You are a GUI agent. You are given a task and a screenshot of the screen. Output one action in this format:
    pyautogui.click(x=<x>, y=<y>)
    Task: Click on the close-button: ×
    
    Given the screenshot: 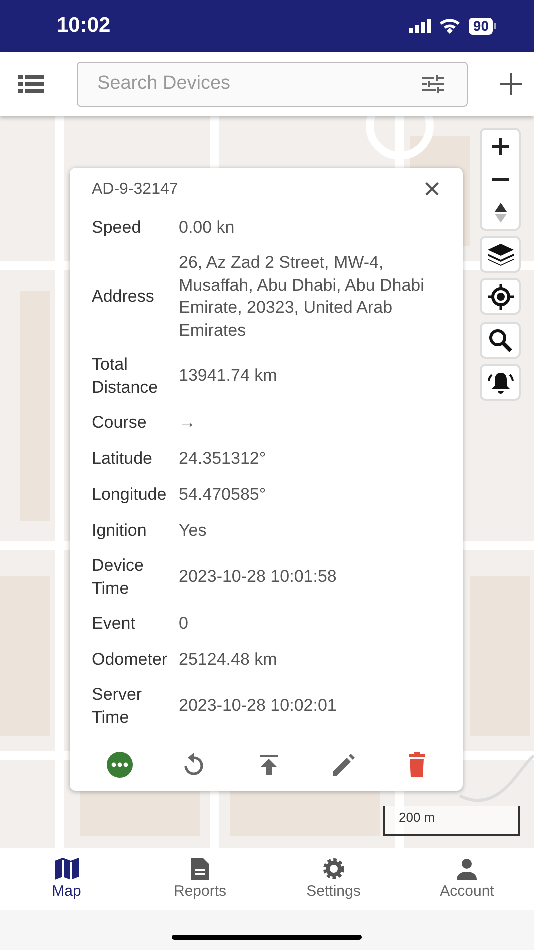 What is the action you would take?
    pyautogui.click(x=432, y=190)
    